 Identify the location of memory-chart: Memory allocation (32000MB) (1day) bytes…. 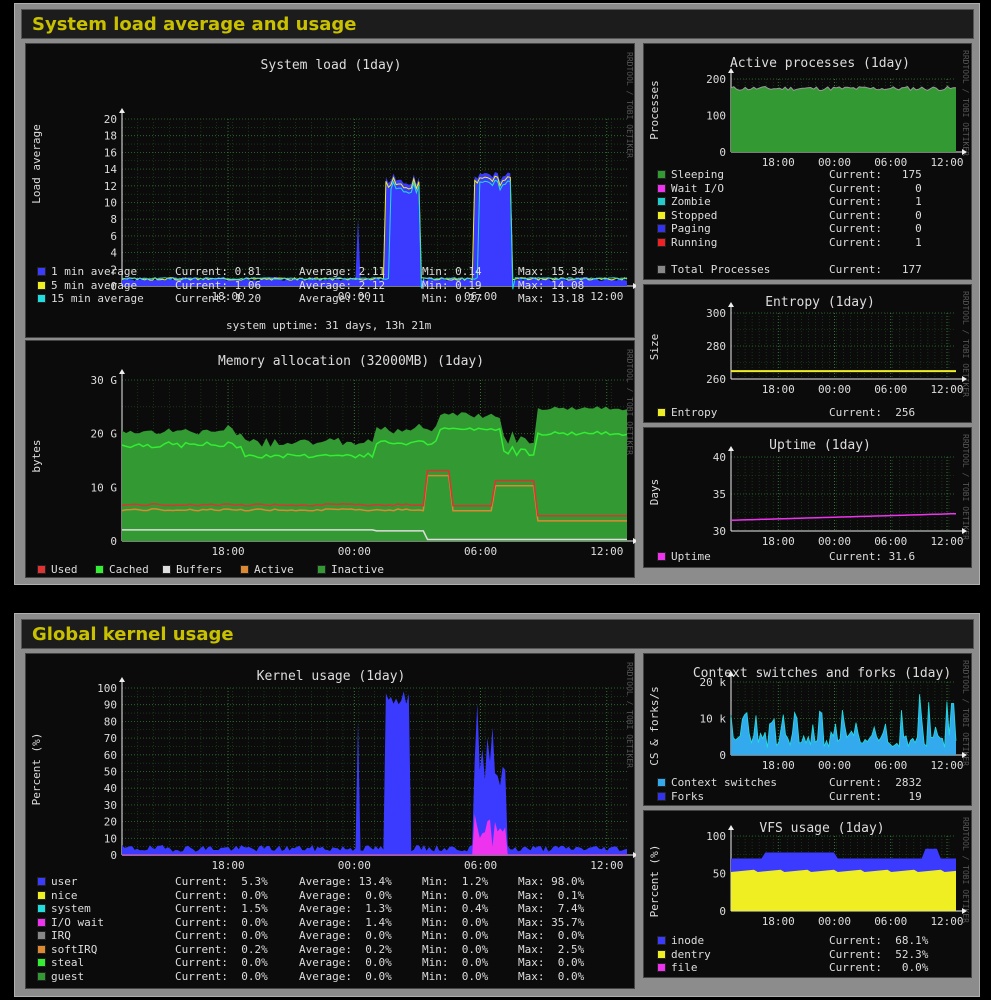
(333, 453).